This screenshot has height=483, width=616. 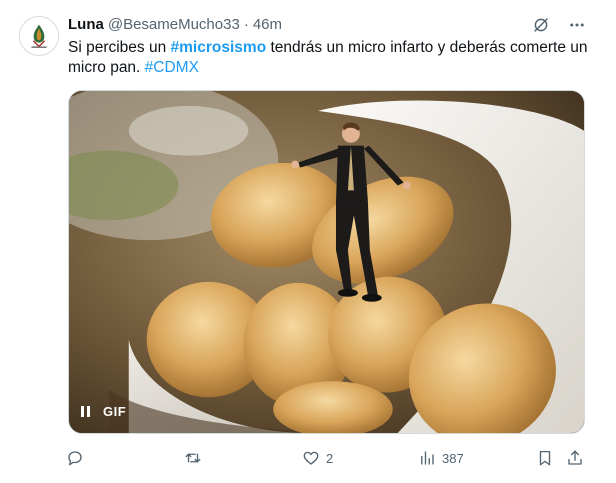 I want to click on share-icon, so click(x=575, y=457).